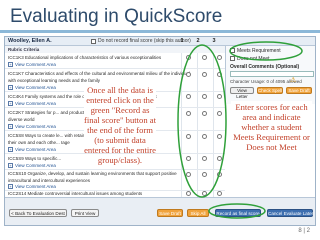  What do you see at coordinates (202, 121) in the screenshot?
I see `score-columns-highlight` at bounding box center [202, 121].